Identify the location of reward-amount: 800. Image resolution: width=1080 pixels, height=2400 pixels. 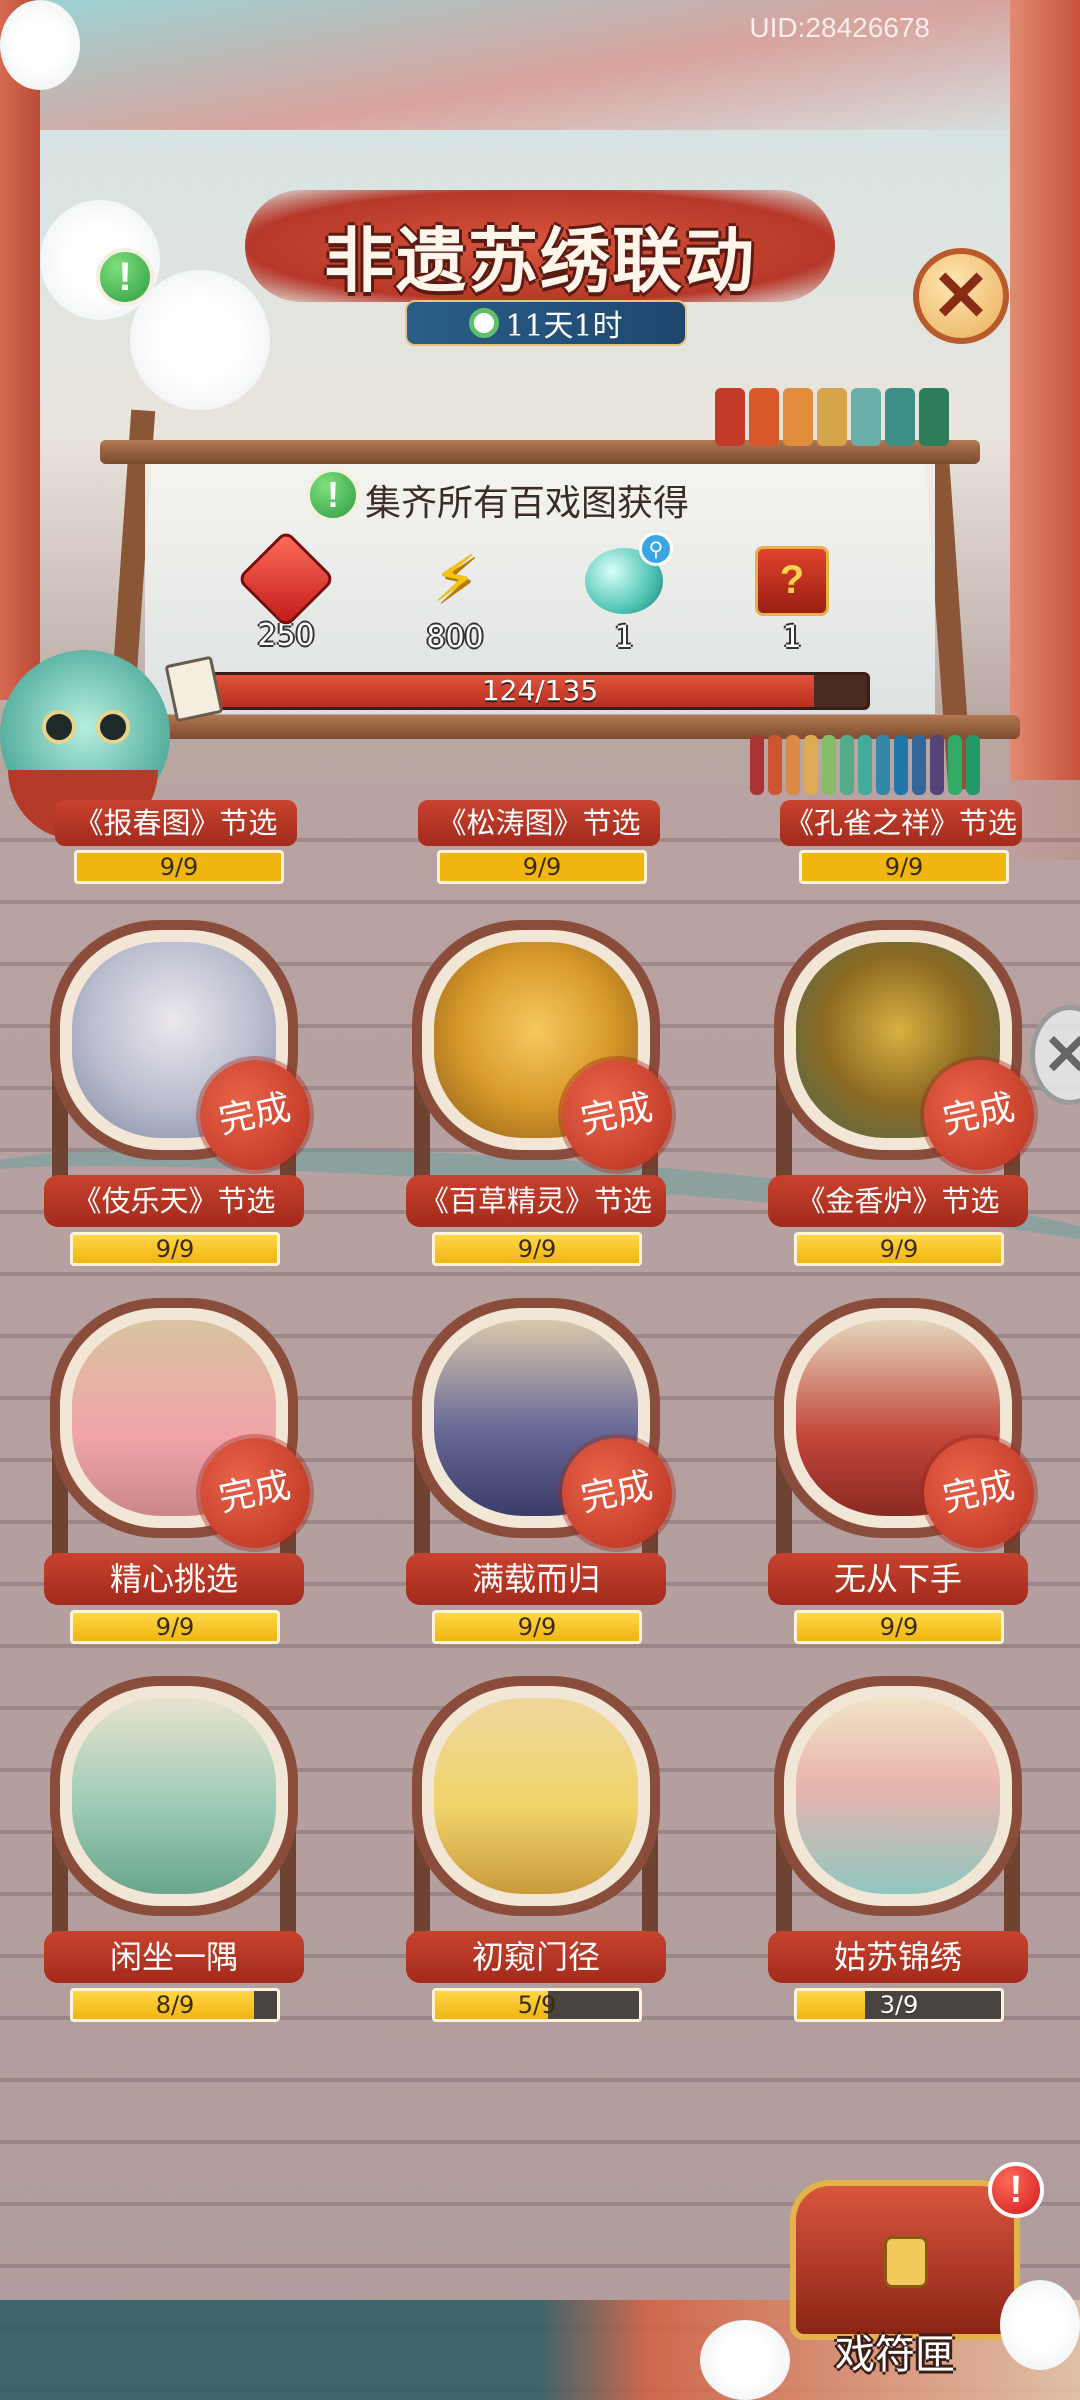
(455, 637).